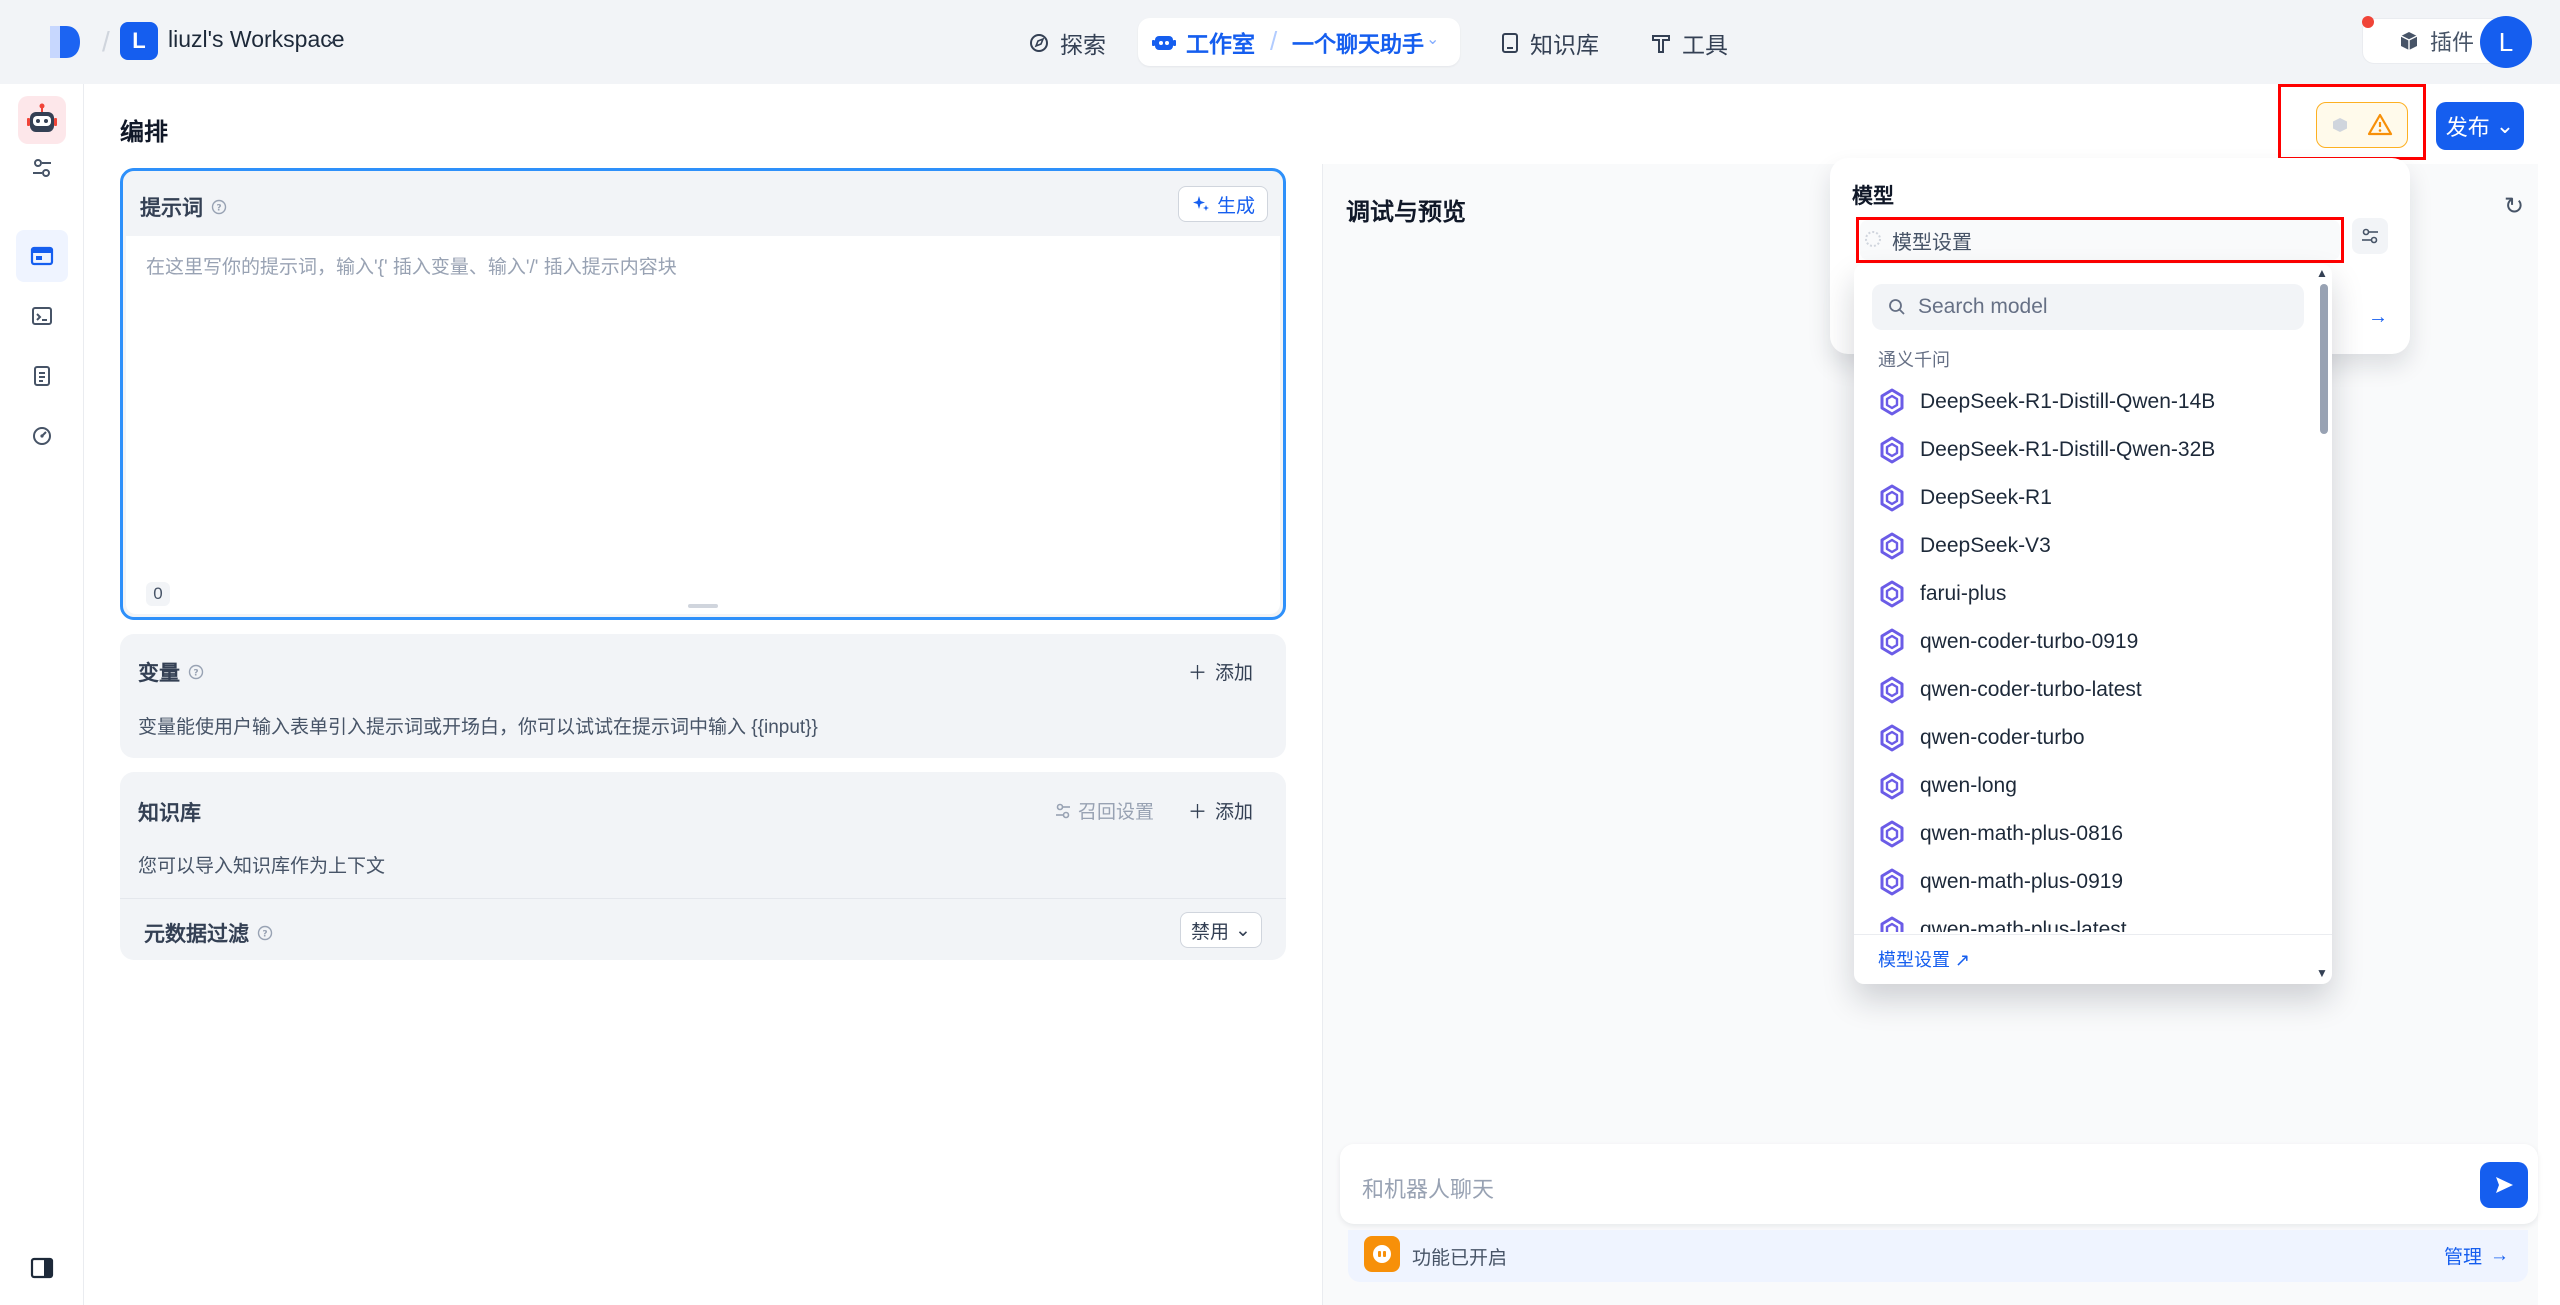 Image resolution: width=2560 pixels, height=1305 pixels. What do you see at coordinates (139, 41) in the screenshot?
I see `workspace-badge: L` at bounding box center [139, 41].